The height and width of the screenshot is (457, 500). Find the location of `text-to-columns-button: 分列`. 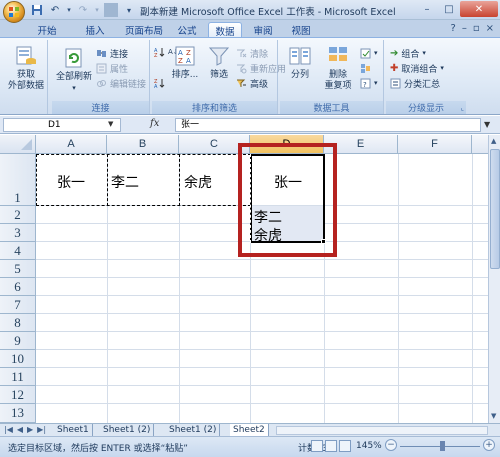

text-to-columns-button: 分列 is located at coordinates (300, 62).